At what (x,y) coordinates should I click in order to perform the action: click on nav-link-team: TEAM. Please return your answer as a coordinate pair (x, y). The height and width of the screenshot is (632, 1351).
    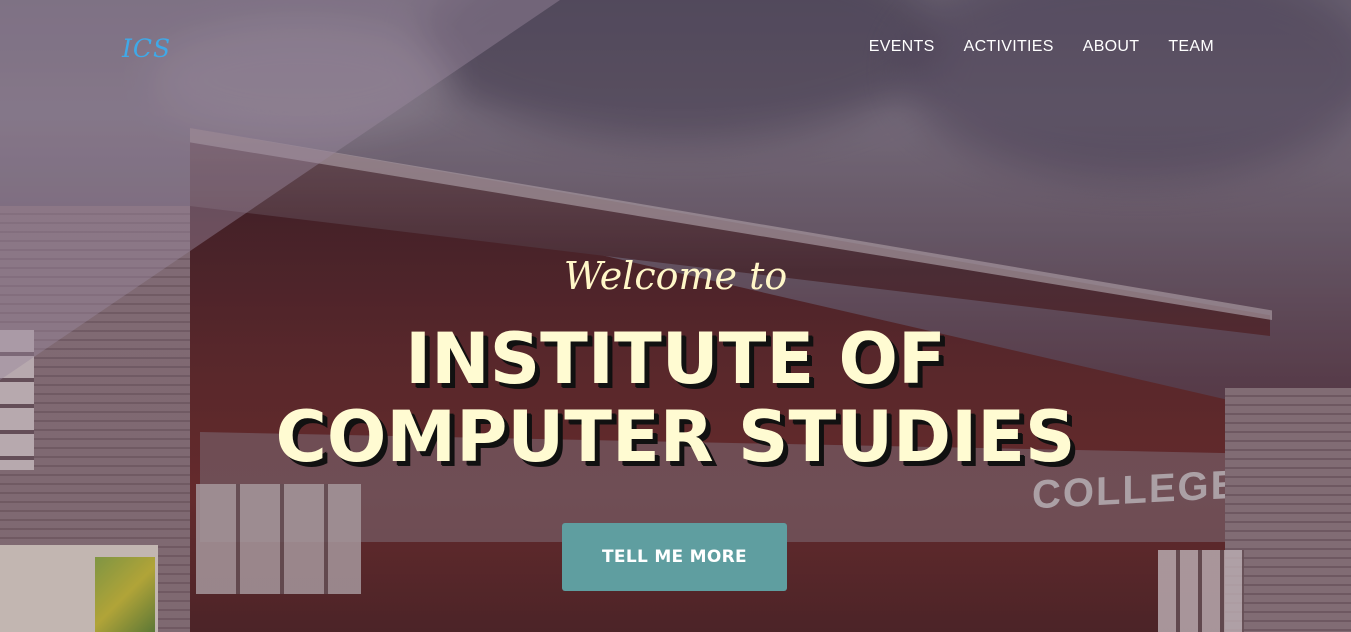
    Looking at the image, I should click on (1191, 46).